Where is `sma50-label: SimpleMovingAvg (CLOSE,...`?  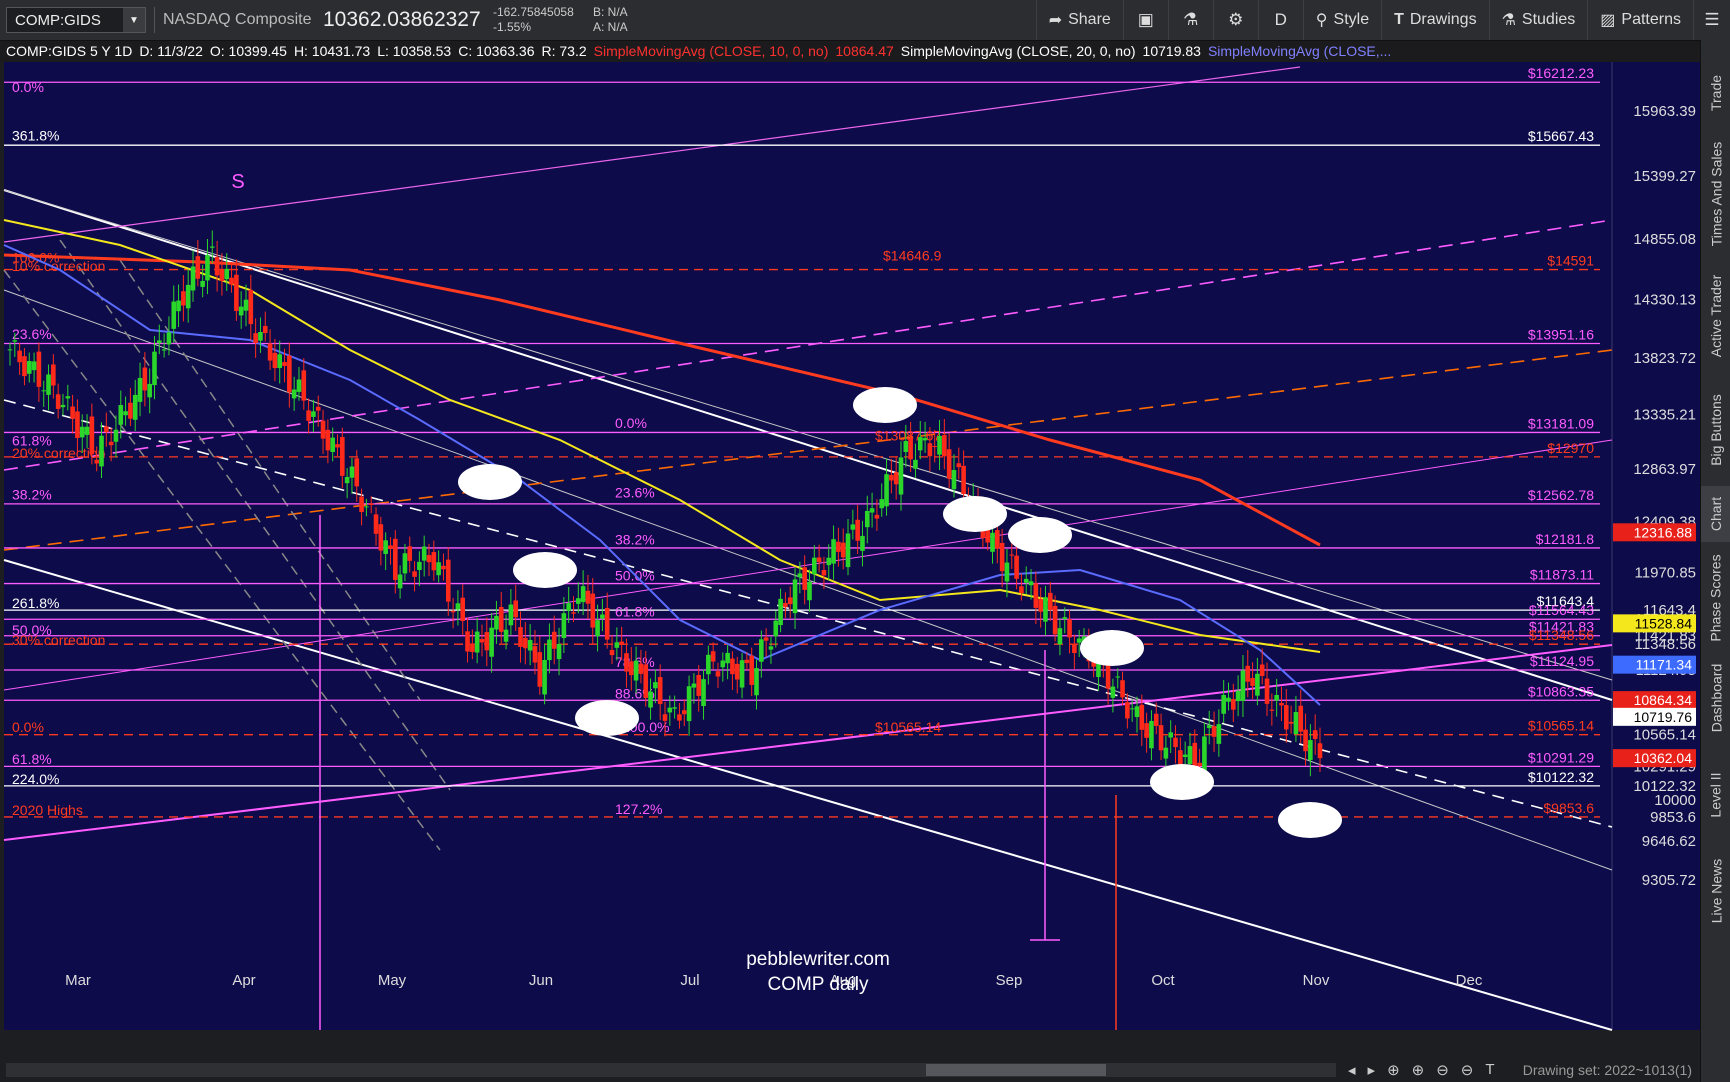
sma50-label: SimpleMovingAvg (CLOSE,... is located at coordinates (1299, 51).